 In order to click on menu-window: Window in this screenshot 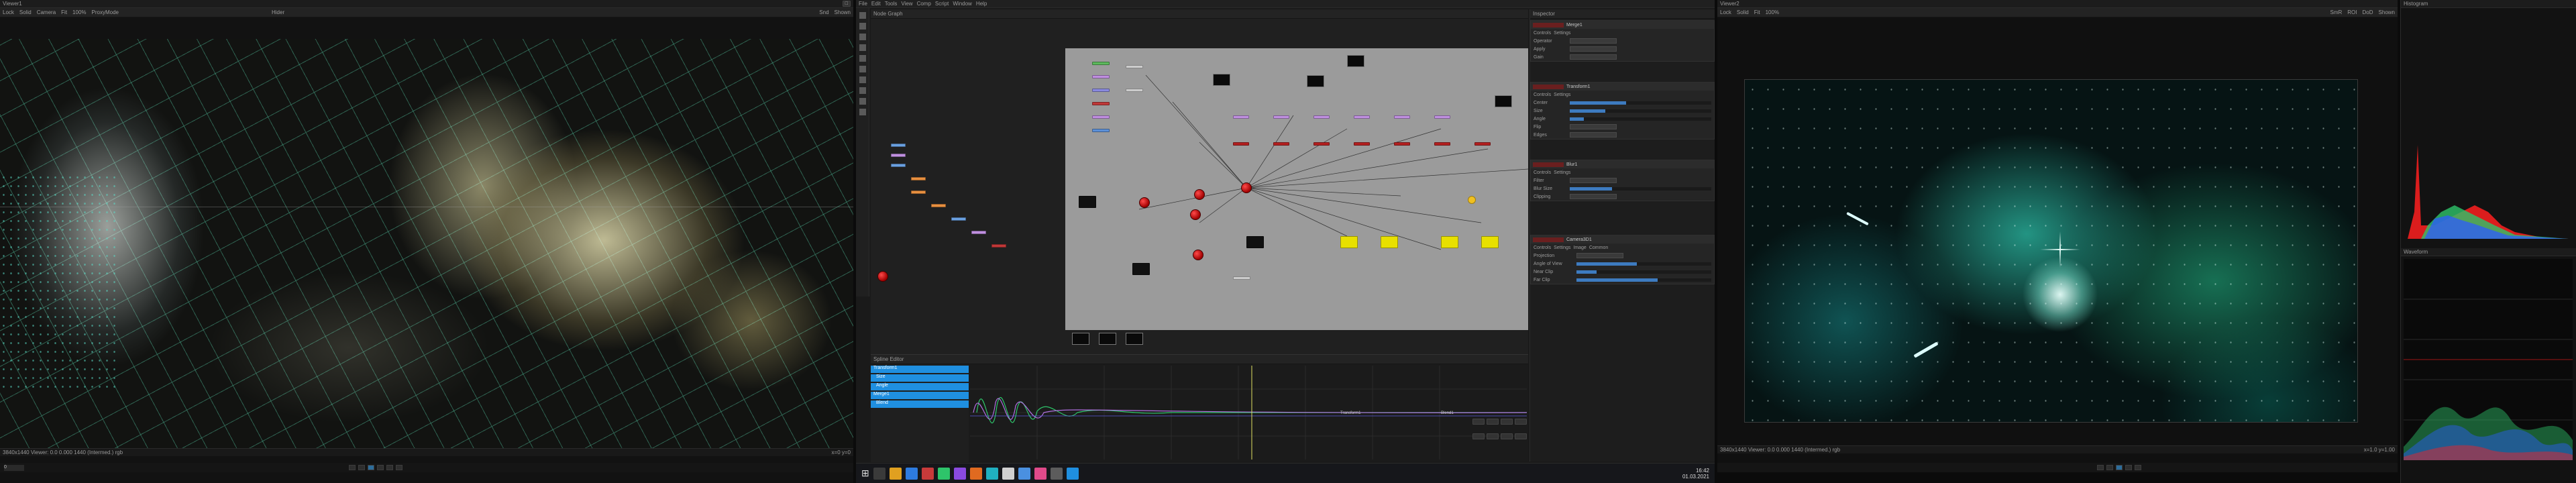, I will do `click(962, 4)`.